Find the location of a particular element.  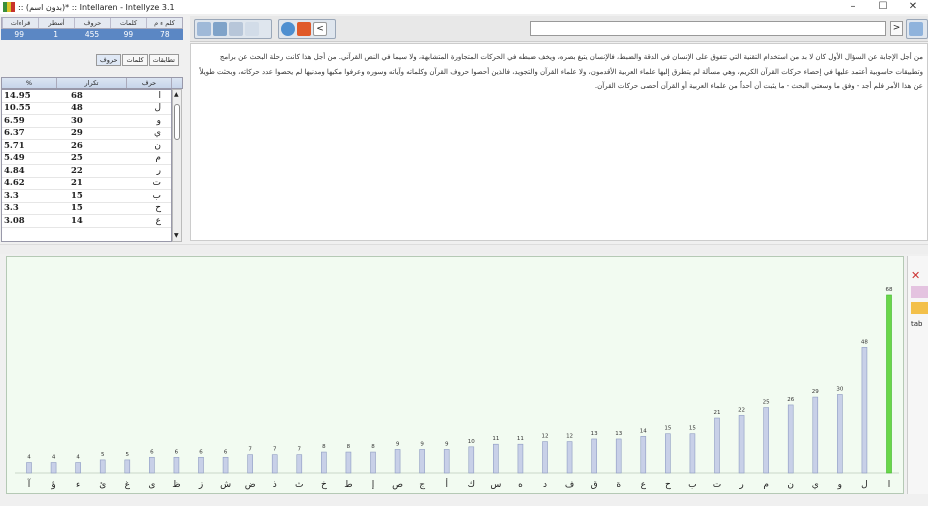

stats-value-letters: 455 is located at coordinates (92, 34).